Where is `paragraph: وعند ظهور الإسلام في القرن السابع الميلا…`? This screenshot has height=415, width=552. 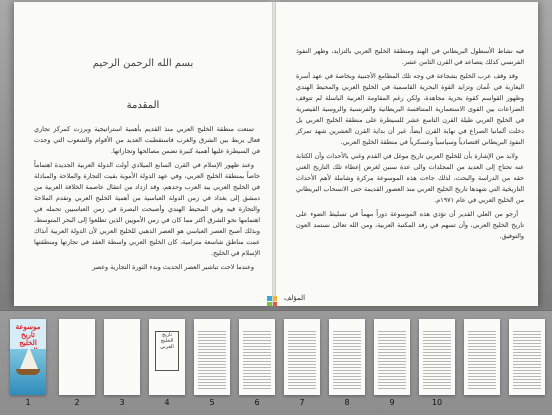 paragraph: وعند ظهور الإسلام في القرن السابع الميلا… is located at coordinates (147, 209).